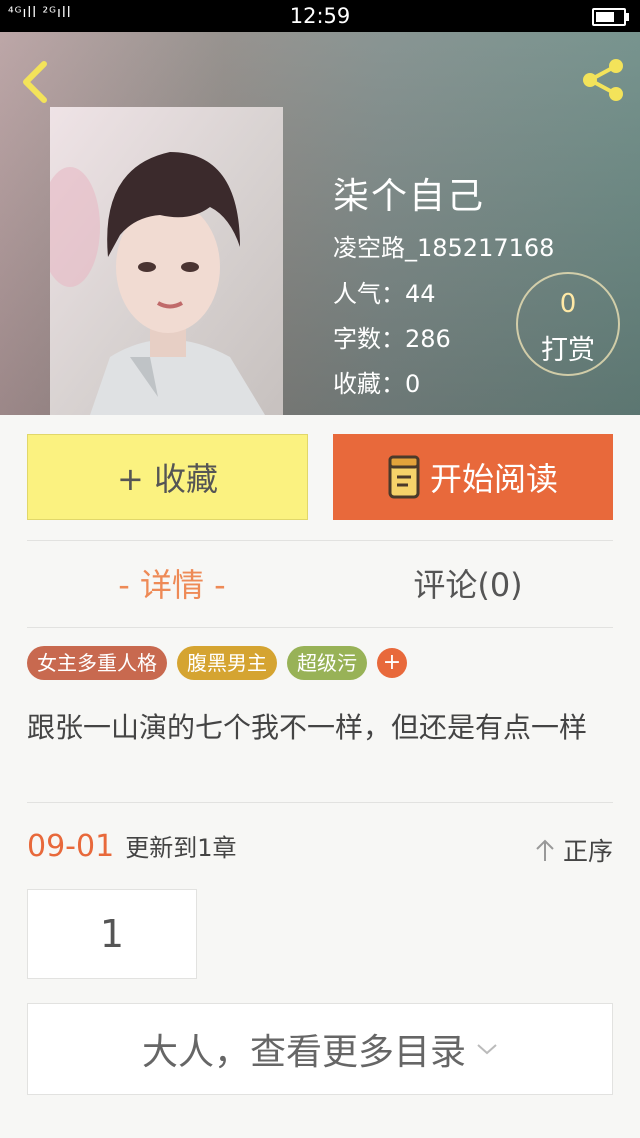 Image resolution: width=640 pixels, height=1138 pixels. What do you see at coordinates (112, 934) in the screenshot?
I see `chapter-item: 1` at bounding box center [112, 934].